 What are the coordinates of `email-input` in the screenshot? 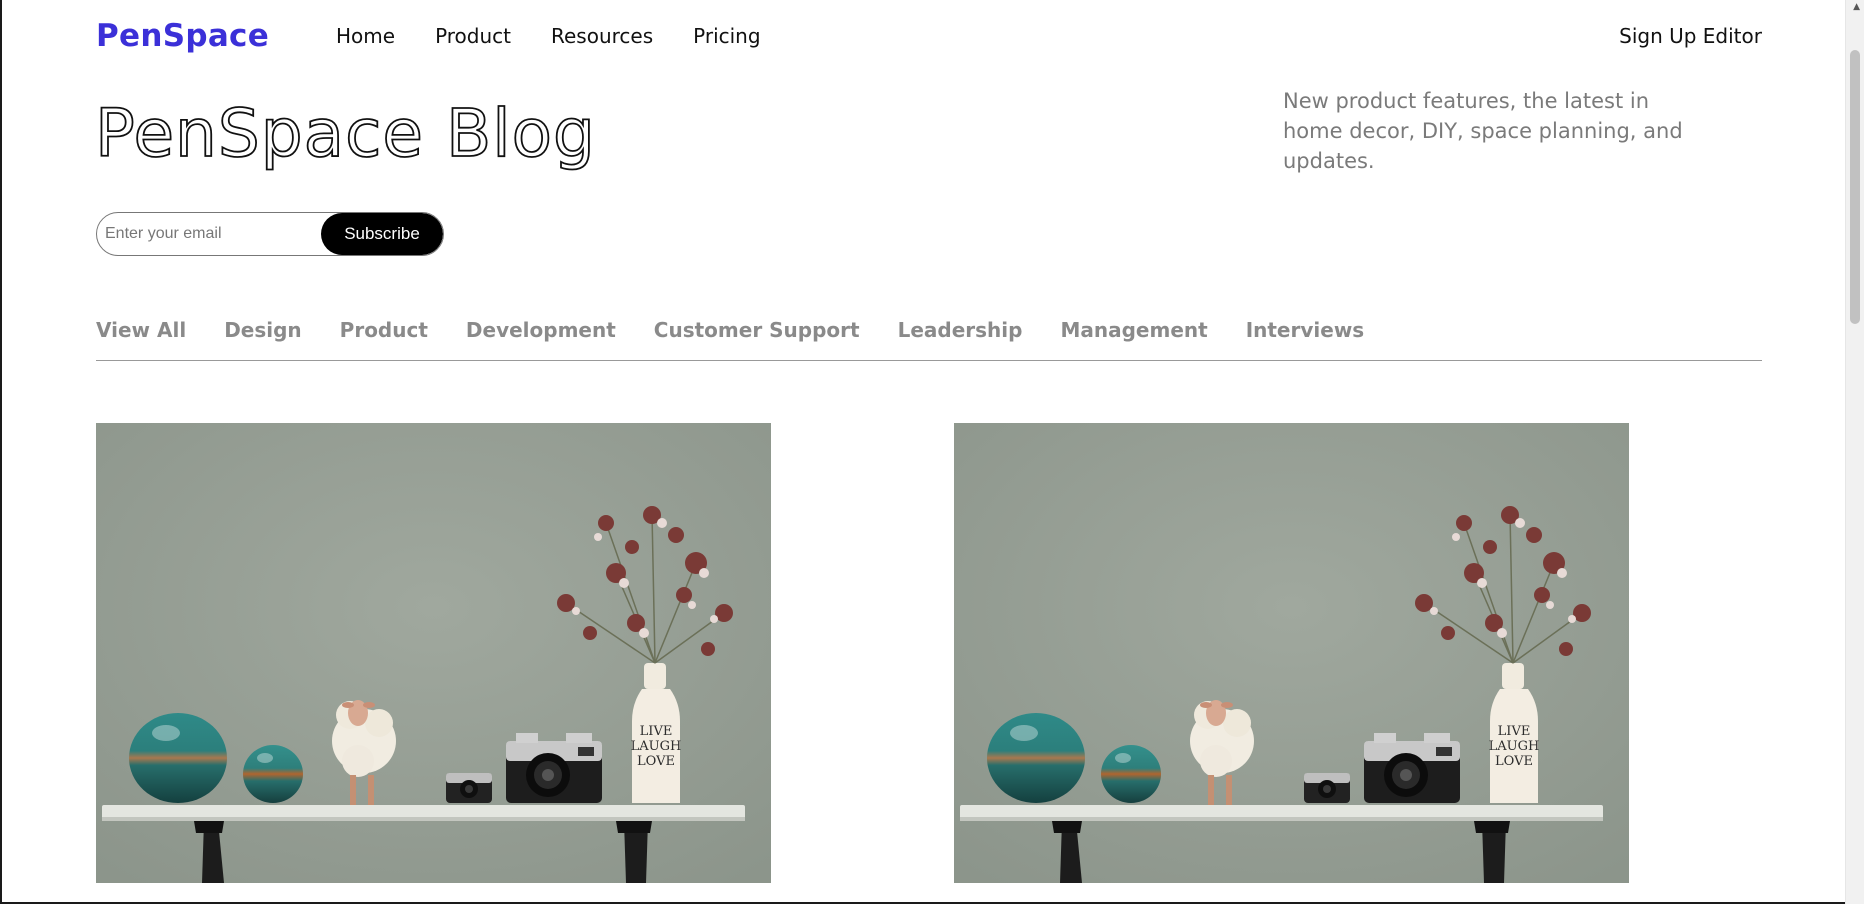 It's located at (209, 234).